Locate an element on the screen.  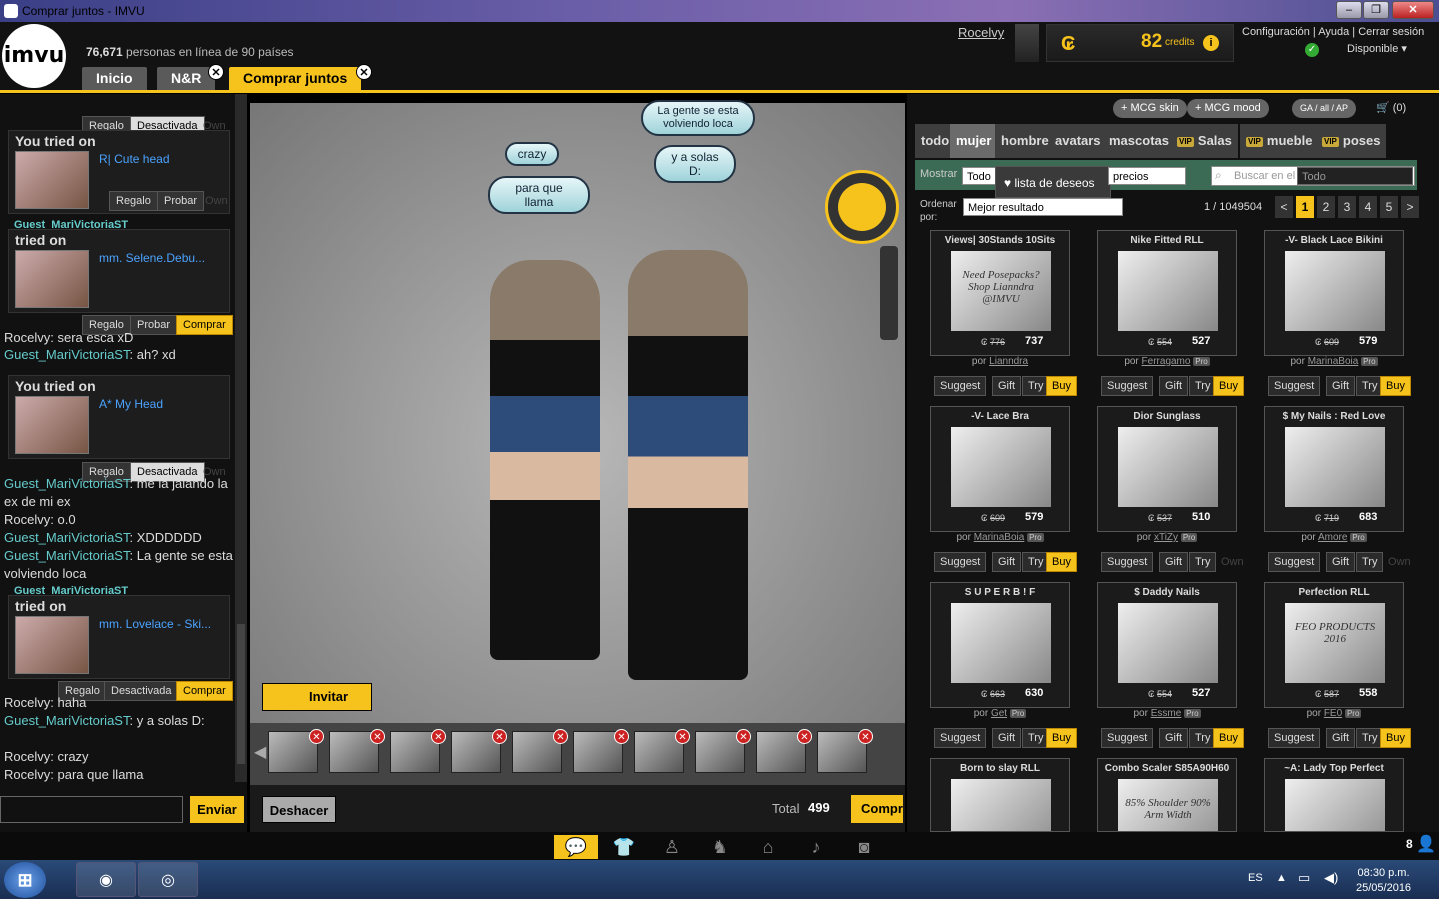
status-selector: ✓ Disponible ▾ is located at coordinates (1356, 49).